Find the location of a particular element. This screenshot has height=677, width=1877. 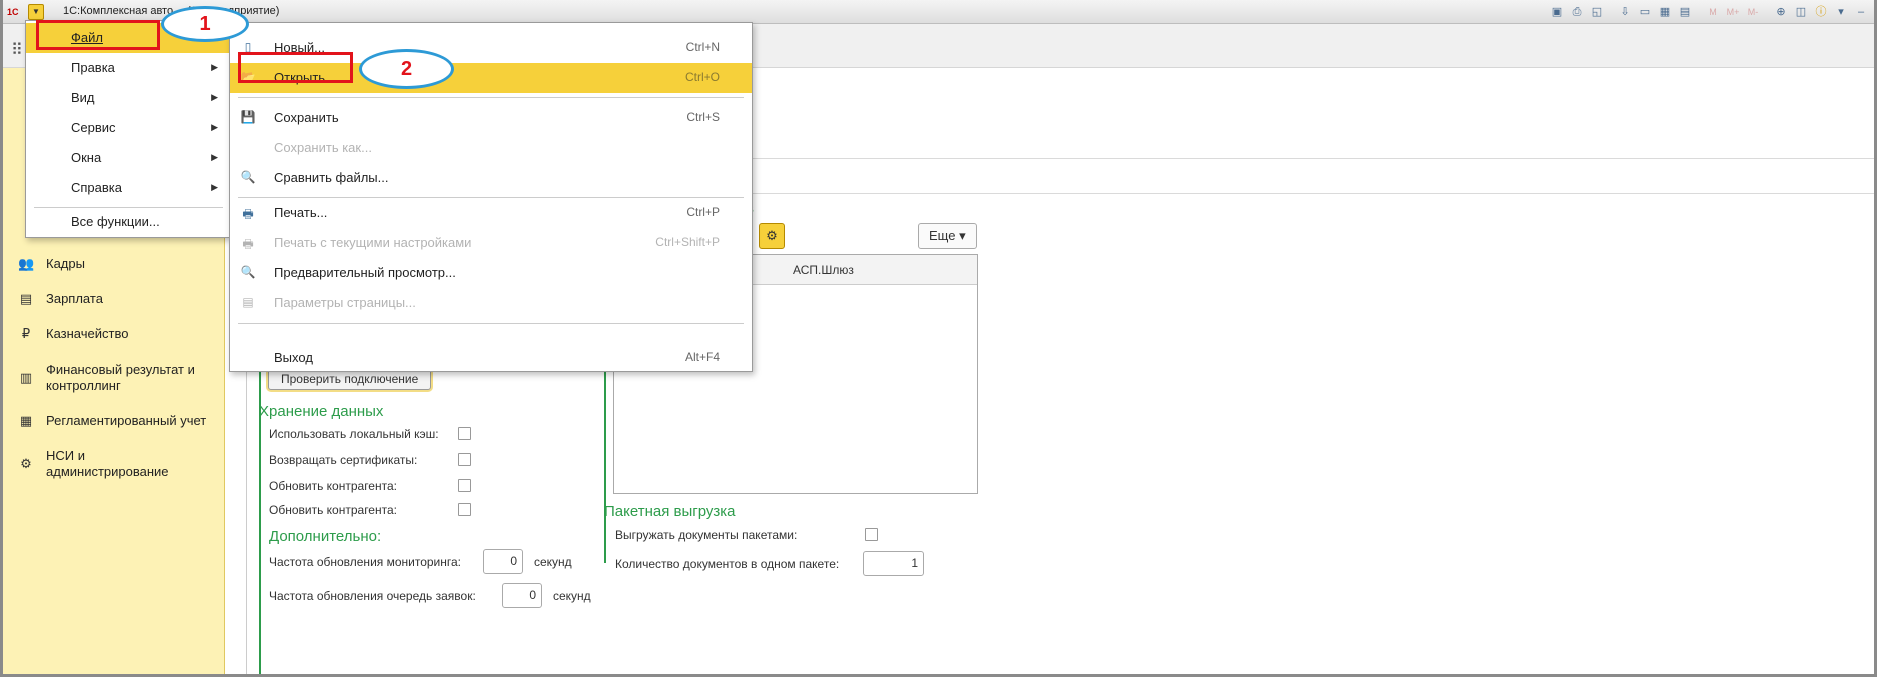

treasury-icon: ₽ is located at coordinates (26, 333).